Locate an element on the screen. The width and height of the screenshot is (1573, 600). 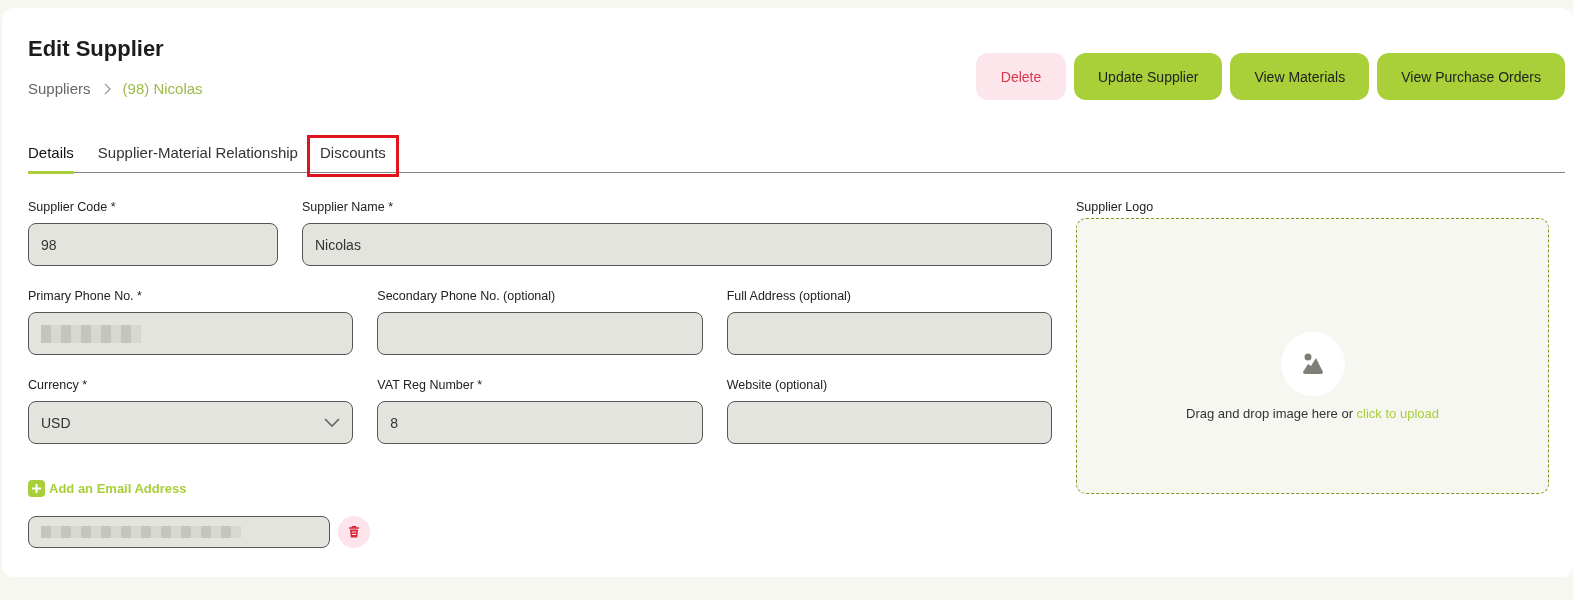
field-label: Primary Phone No. * is located at coordinates (85, 296).